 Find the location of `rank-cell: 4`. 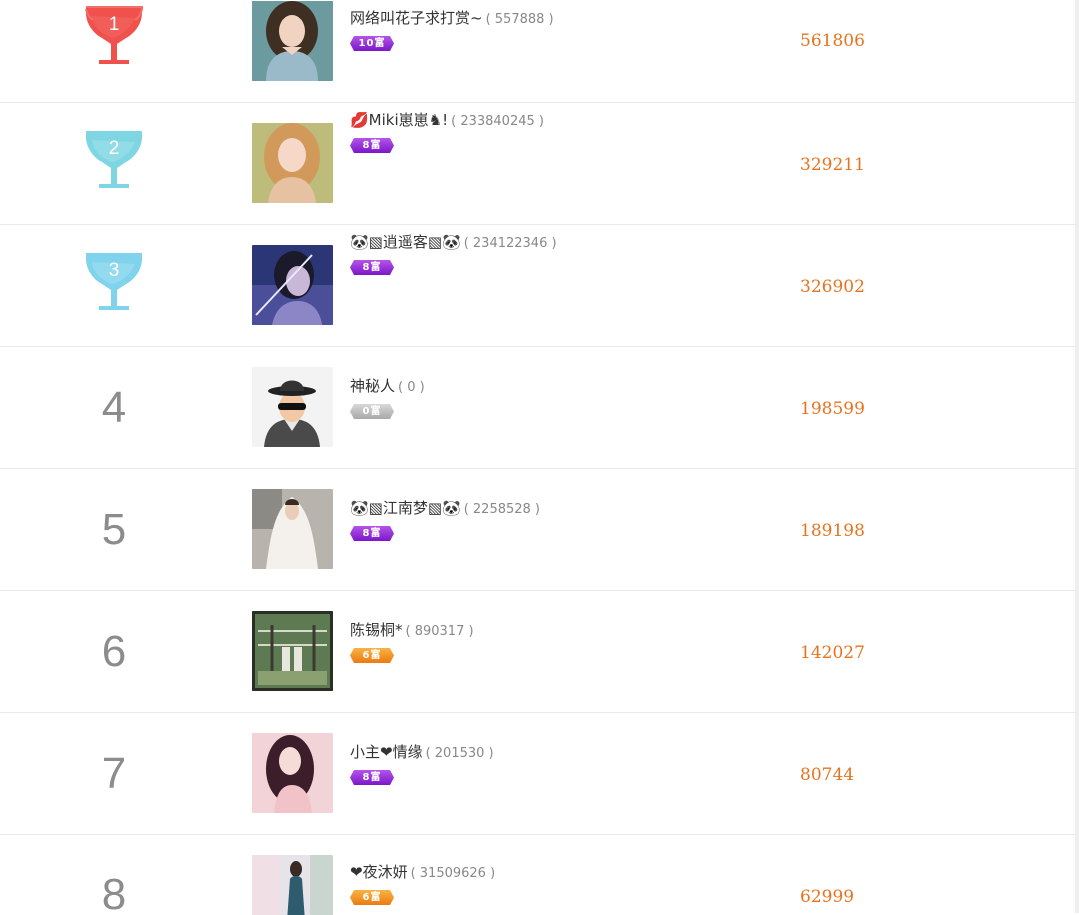

rank-cell: 4 is located at coordinates (114, 407).